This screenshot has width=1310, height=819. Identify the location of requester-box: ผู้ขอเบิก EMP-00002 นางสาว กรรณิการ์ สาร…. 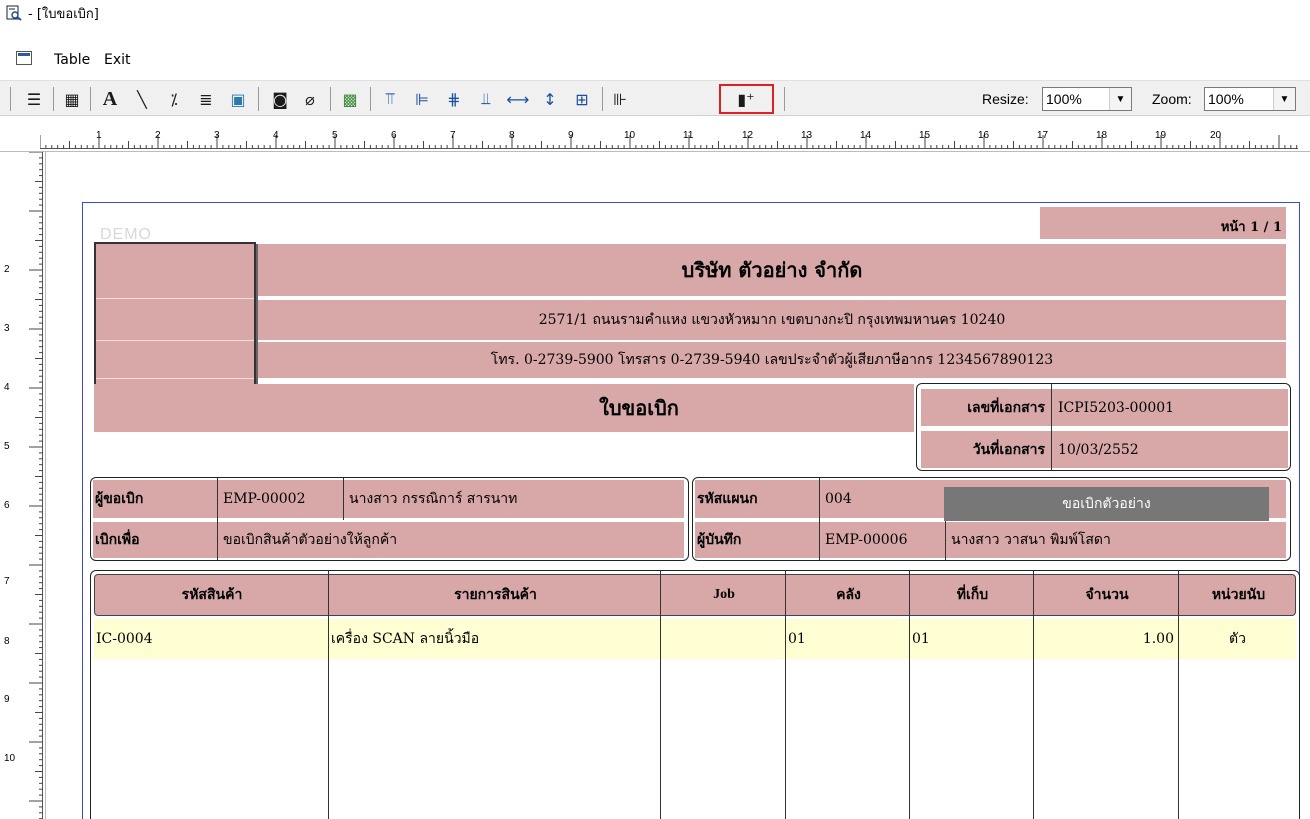
(389, 519).